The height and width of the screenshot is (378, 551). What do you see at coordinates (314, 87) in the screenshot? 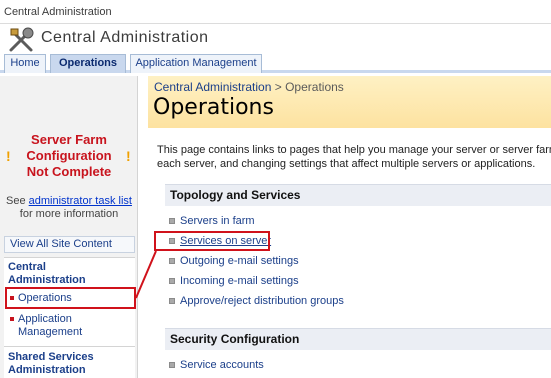
I see `breadcrumb-current: Operations` at bounding box center [314, 87].